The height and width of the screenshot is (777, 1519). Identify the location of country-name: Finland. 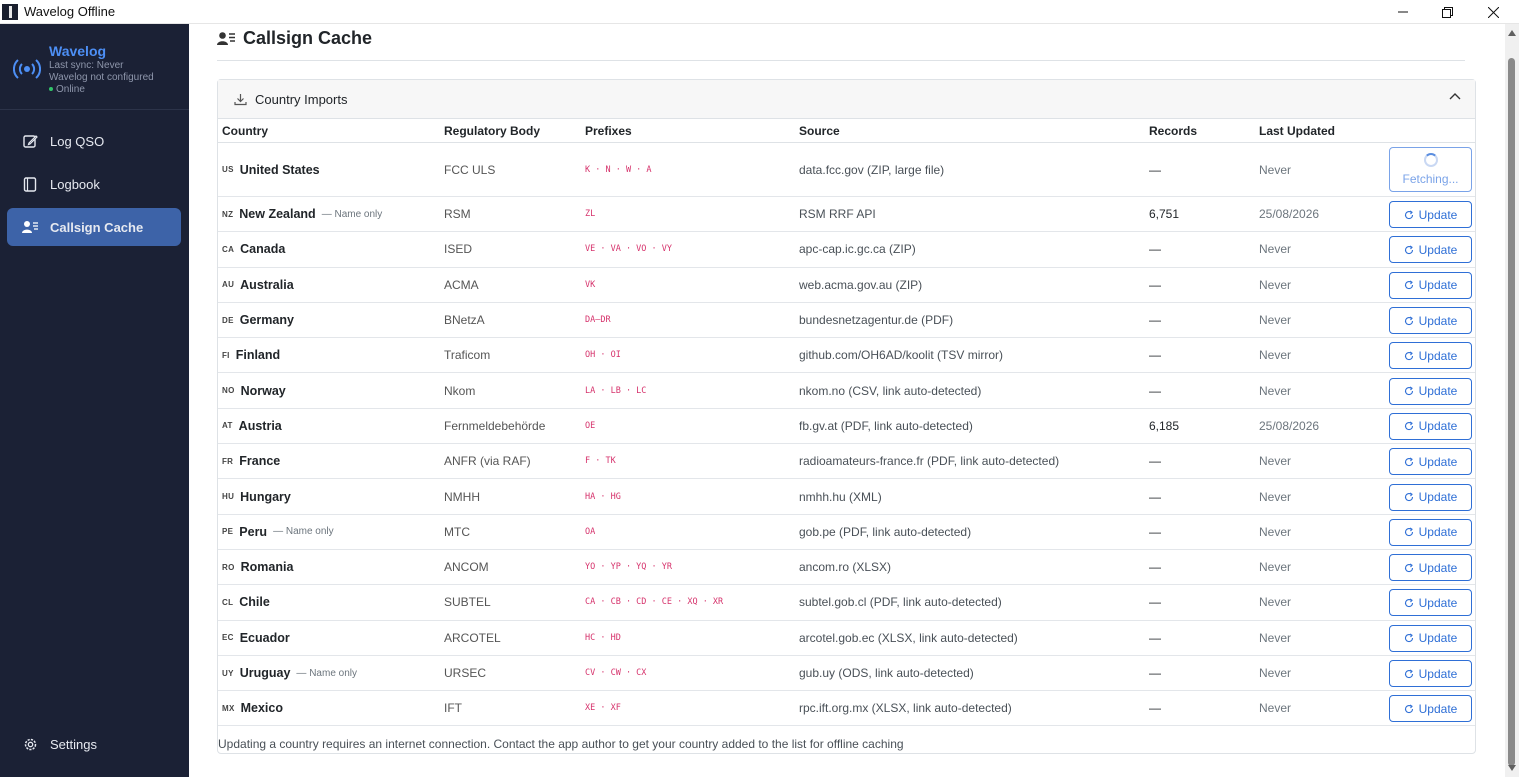
(258, 355).